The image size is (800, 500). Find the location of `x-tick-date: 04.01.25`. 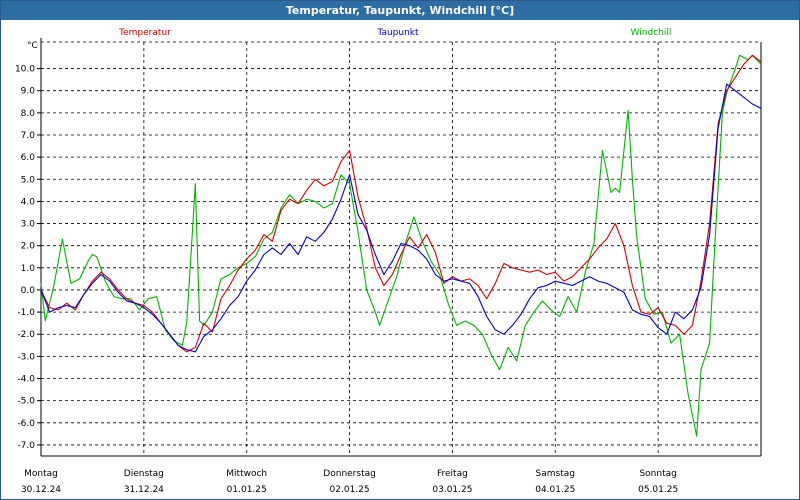

x-tick-date: 04.01.25 is located at coordinates (555, 490).